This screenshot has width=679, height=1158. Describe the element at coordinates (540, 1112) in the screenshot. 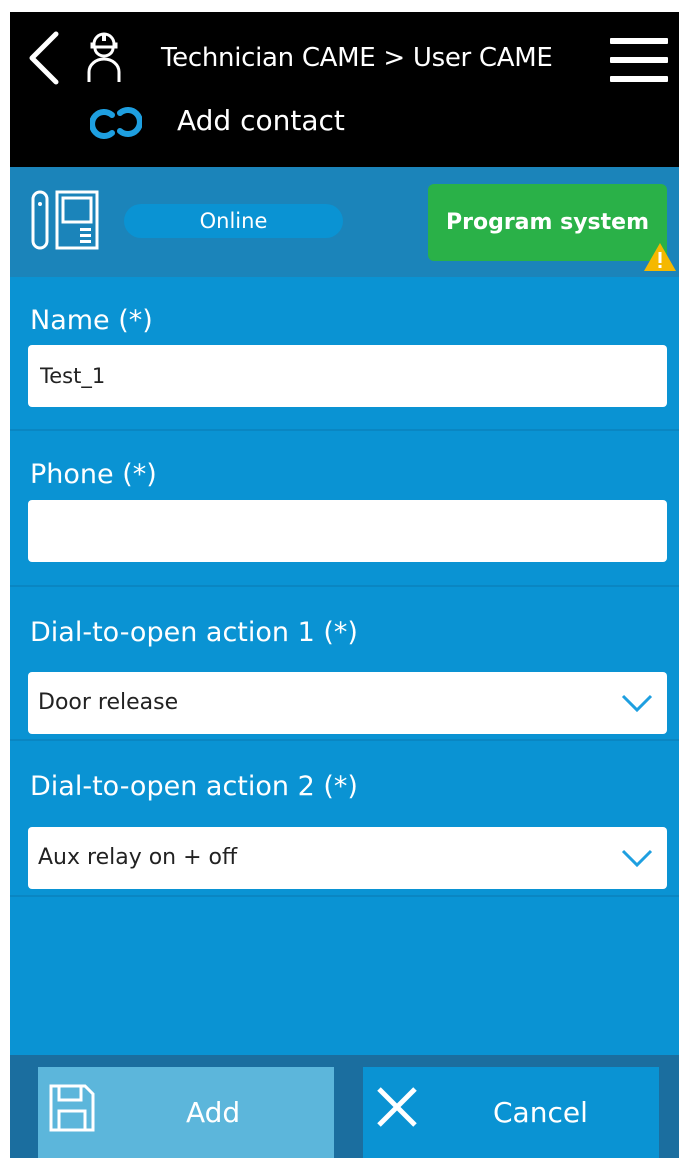

I see `cancel-button-label: Cancel` at that location.